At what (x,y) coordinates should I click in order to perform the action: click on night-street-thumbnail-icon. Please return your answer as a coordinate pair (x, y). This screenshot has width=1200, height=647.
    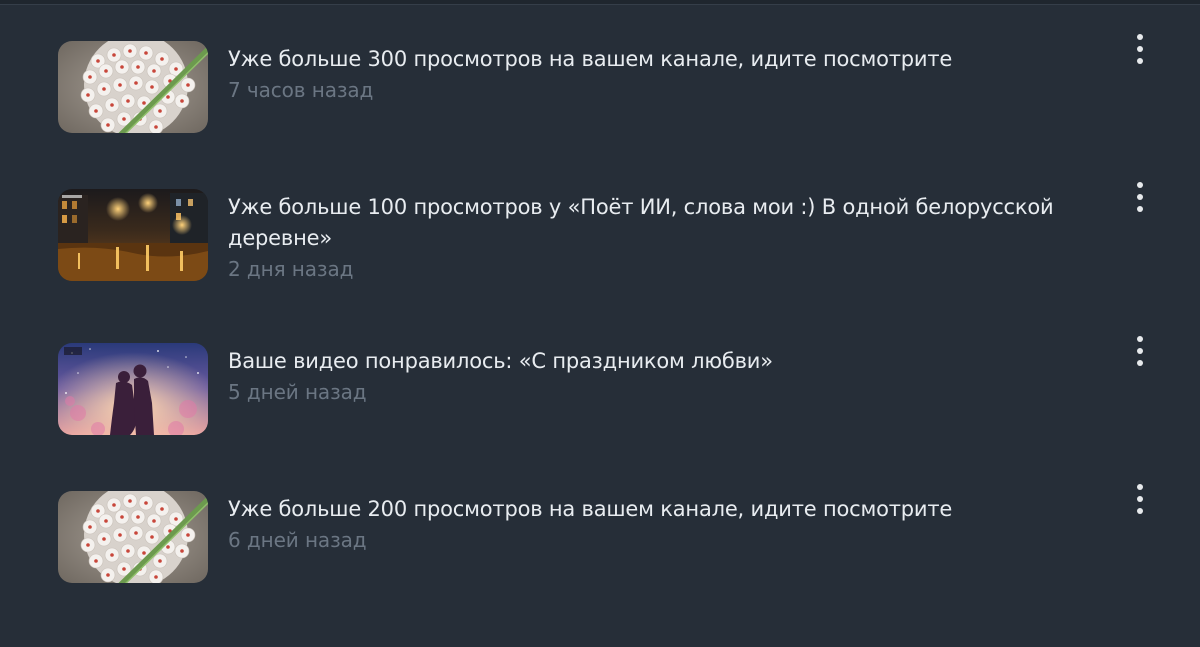
    Looking at the image, I should click on (133, 235).